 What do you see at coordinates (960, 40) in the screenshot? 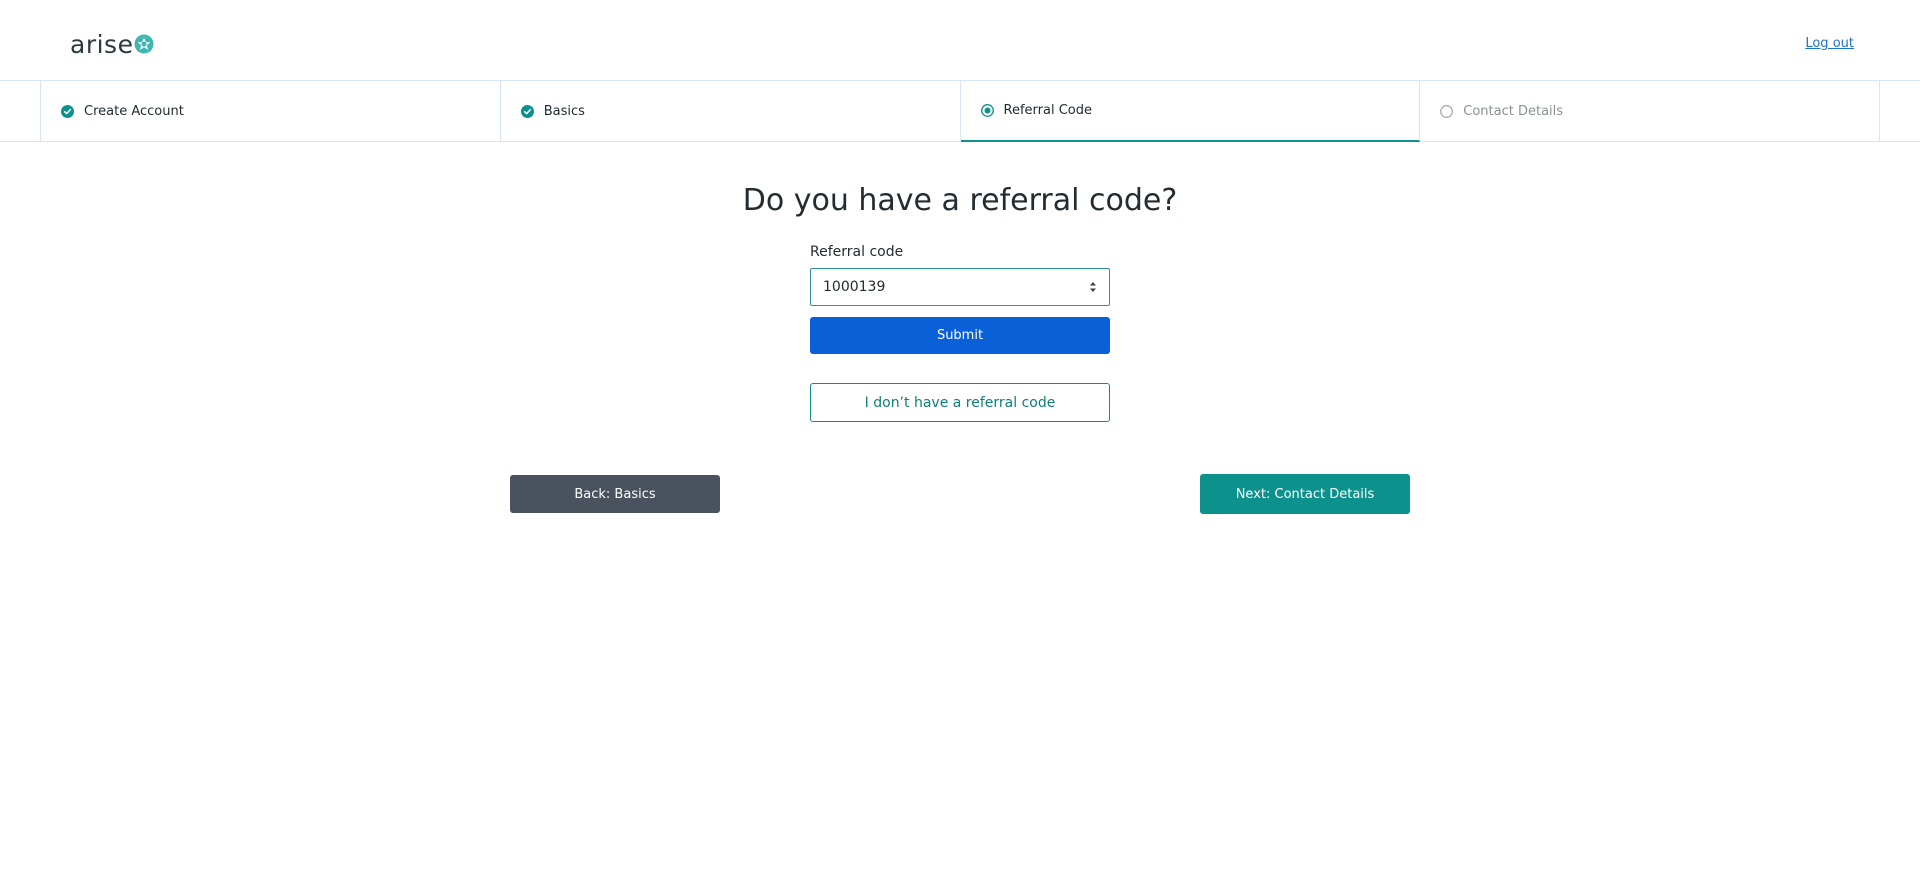
I see `header: arise Log out` at bounding box center [960, 40].